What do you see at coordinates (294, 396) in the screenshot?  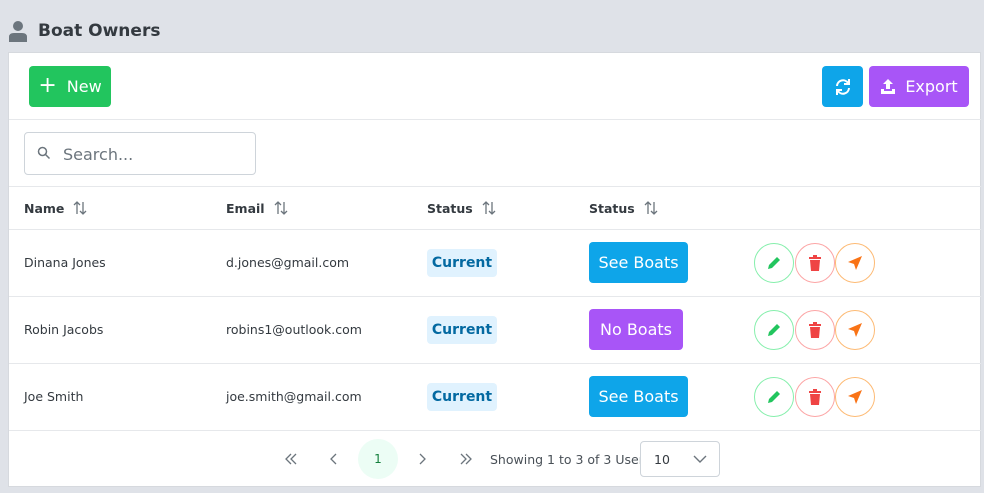 I see `owner-email: joe.smith@gmail.com` at bounding box center [294, 396].